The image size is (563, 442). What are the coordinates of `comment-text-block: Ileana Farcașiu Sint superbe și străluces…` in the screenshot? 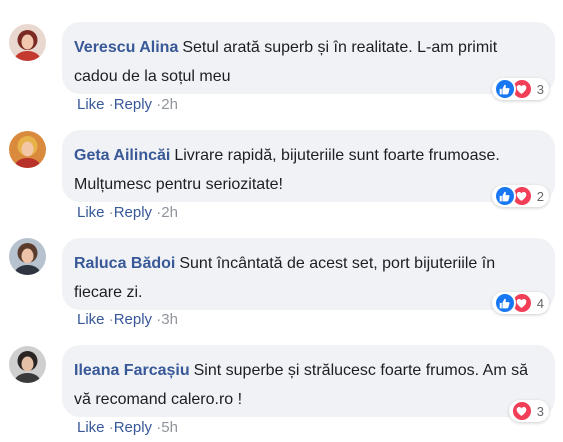 It's located at (304, 385).